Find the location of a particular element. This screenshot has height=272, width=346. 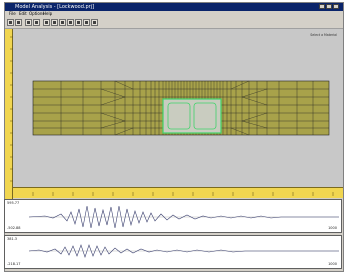

boundary-button is located at coordinates (70, 22).